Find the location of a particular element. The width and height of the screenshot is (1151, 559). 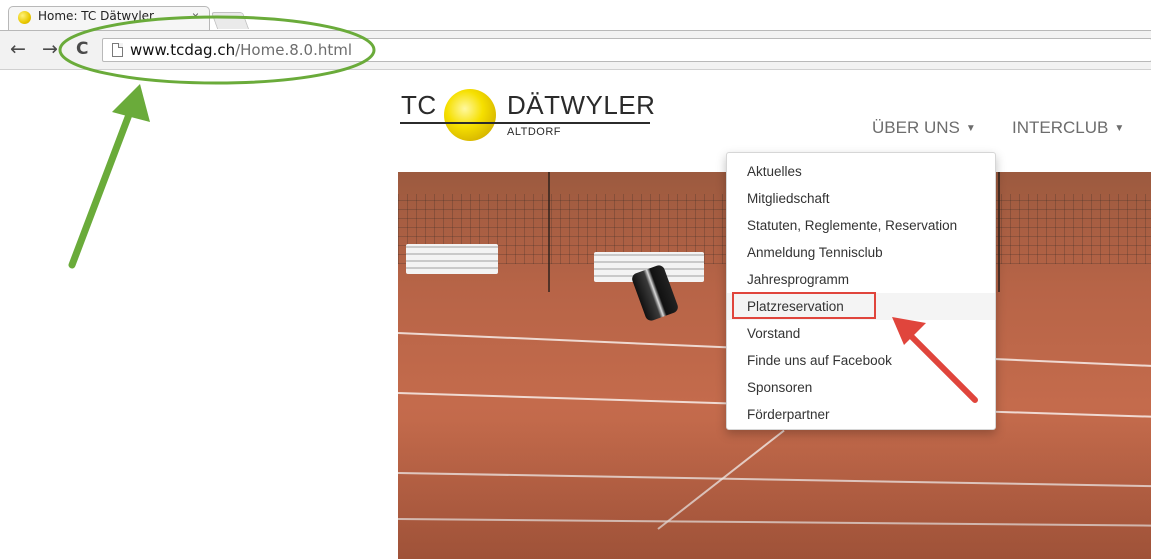

green-arrow-shaft is located at coordinates (101, 188).